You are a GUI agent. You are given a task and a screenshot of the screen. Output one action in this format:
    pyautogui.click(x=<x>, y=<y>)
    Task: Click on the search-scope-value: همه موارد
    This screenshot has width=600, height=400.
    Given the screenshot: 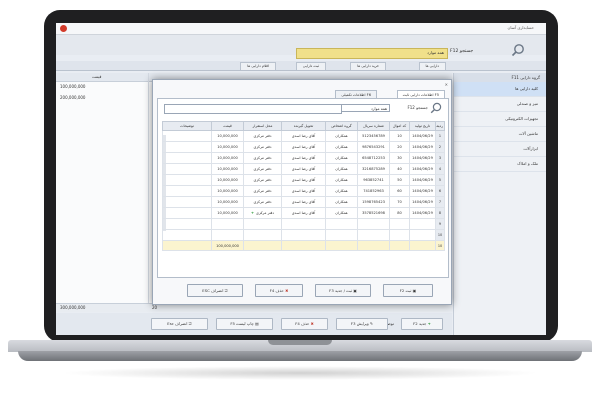 What is the action you would take?
    pyautogui.click(x=378, y=108)
    